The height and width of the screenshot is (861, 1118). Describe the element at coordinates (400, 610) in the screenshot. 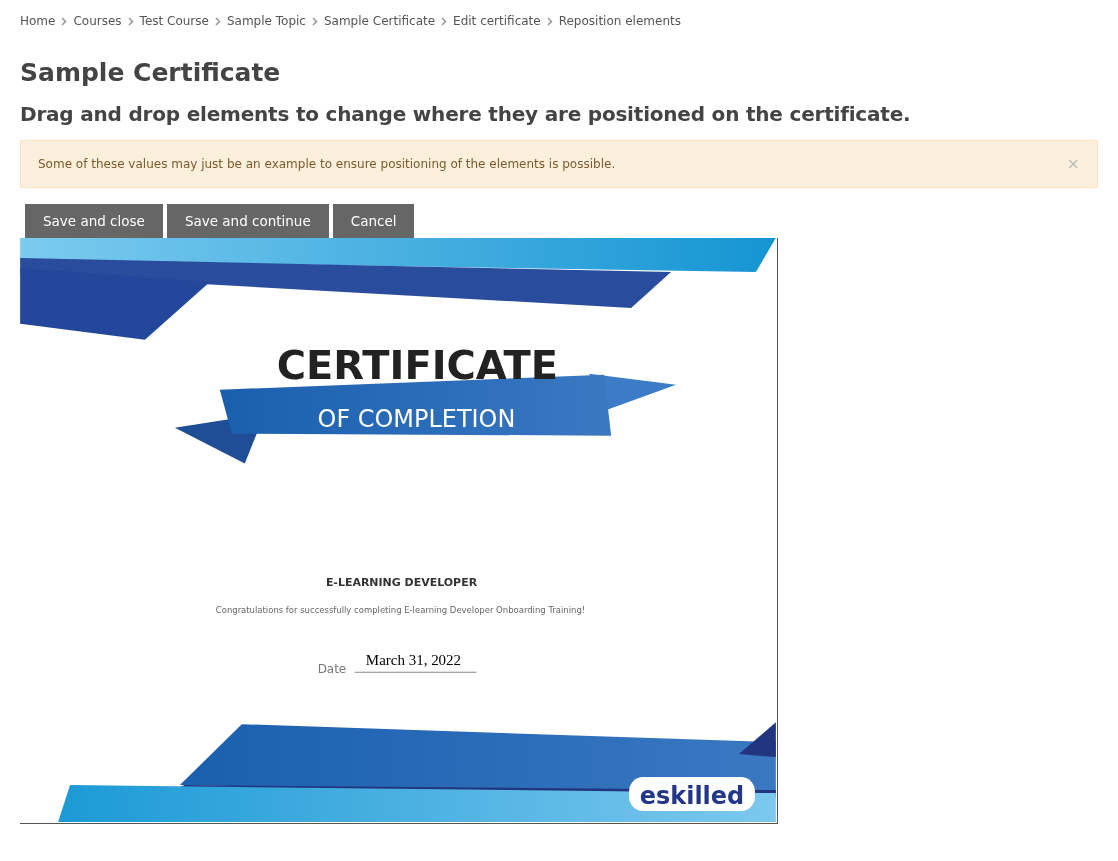

I see `congratulations-message: Congratulations for successfully completing E-learning Developer Onboarding Training!` at that location.